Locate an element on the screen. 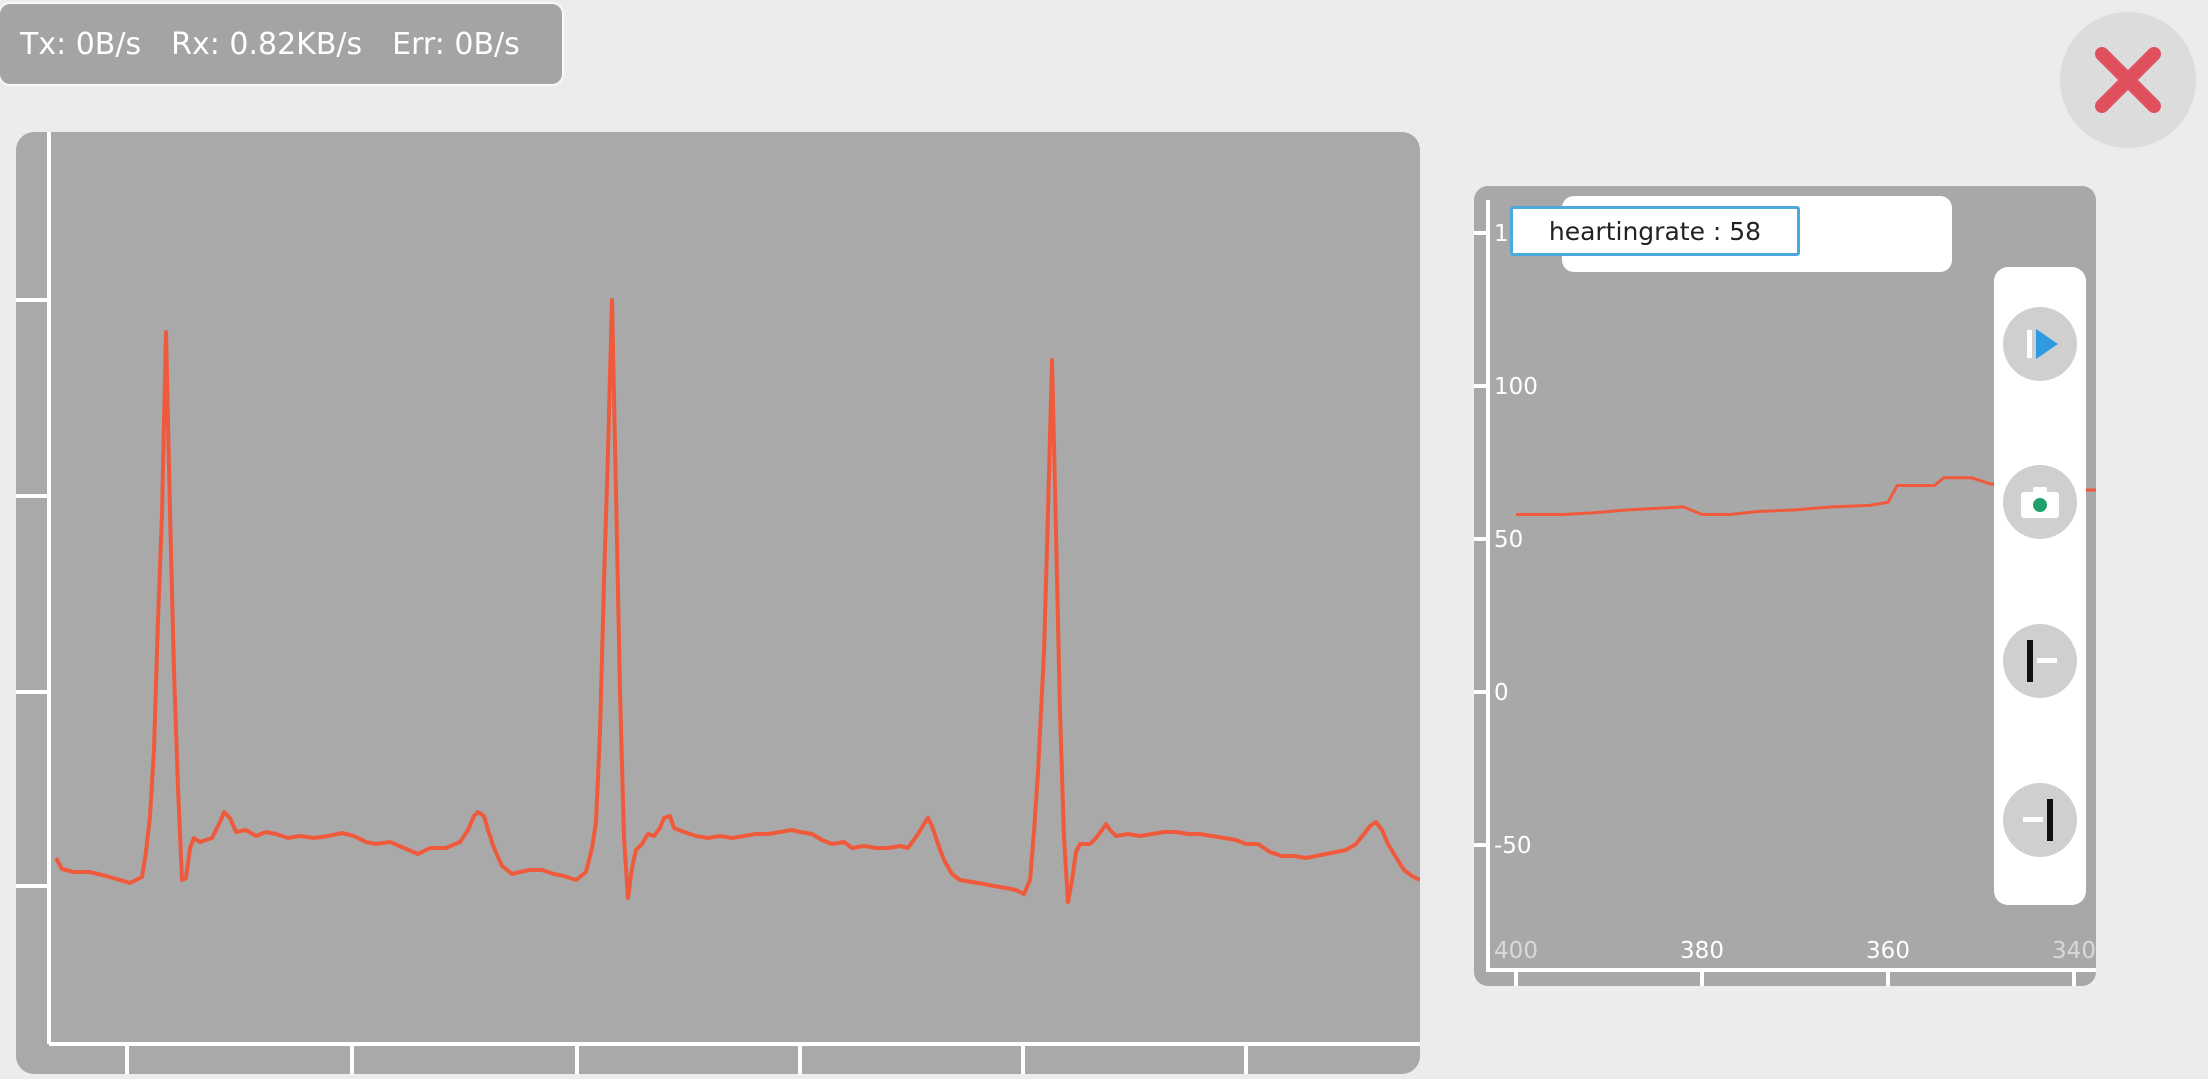 This screenshot has width=2208, height=1079. hr-x-tick-label: 360 is located at coordinates (1888, 951).